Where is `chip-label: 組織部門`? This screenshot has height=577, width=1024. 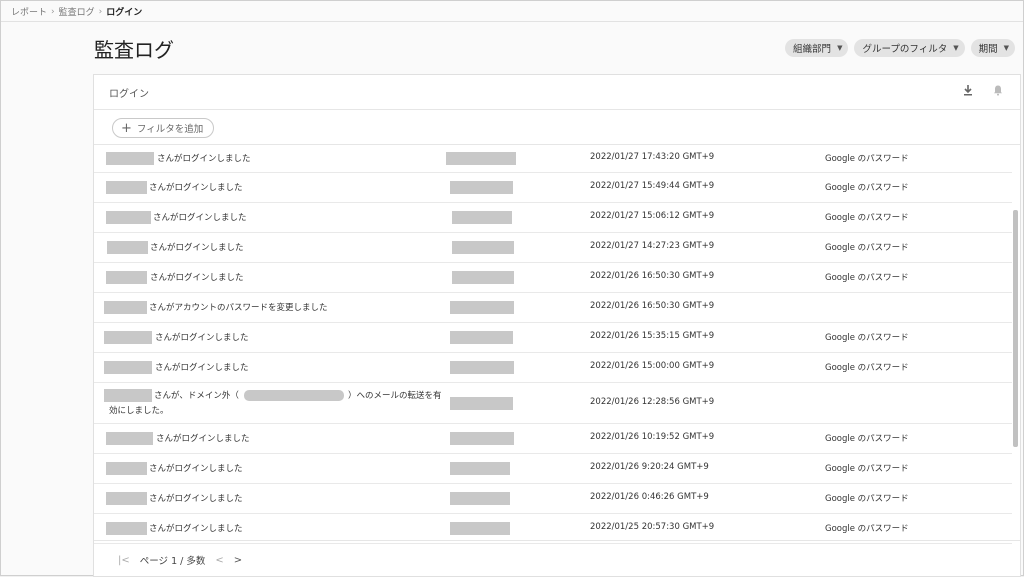 chip-label: 組織部門 is located at coordinates (812, 49).